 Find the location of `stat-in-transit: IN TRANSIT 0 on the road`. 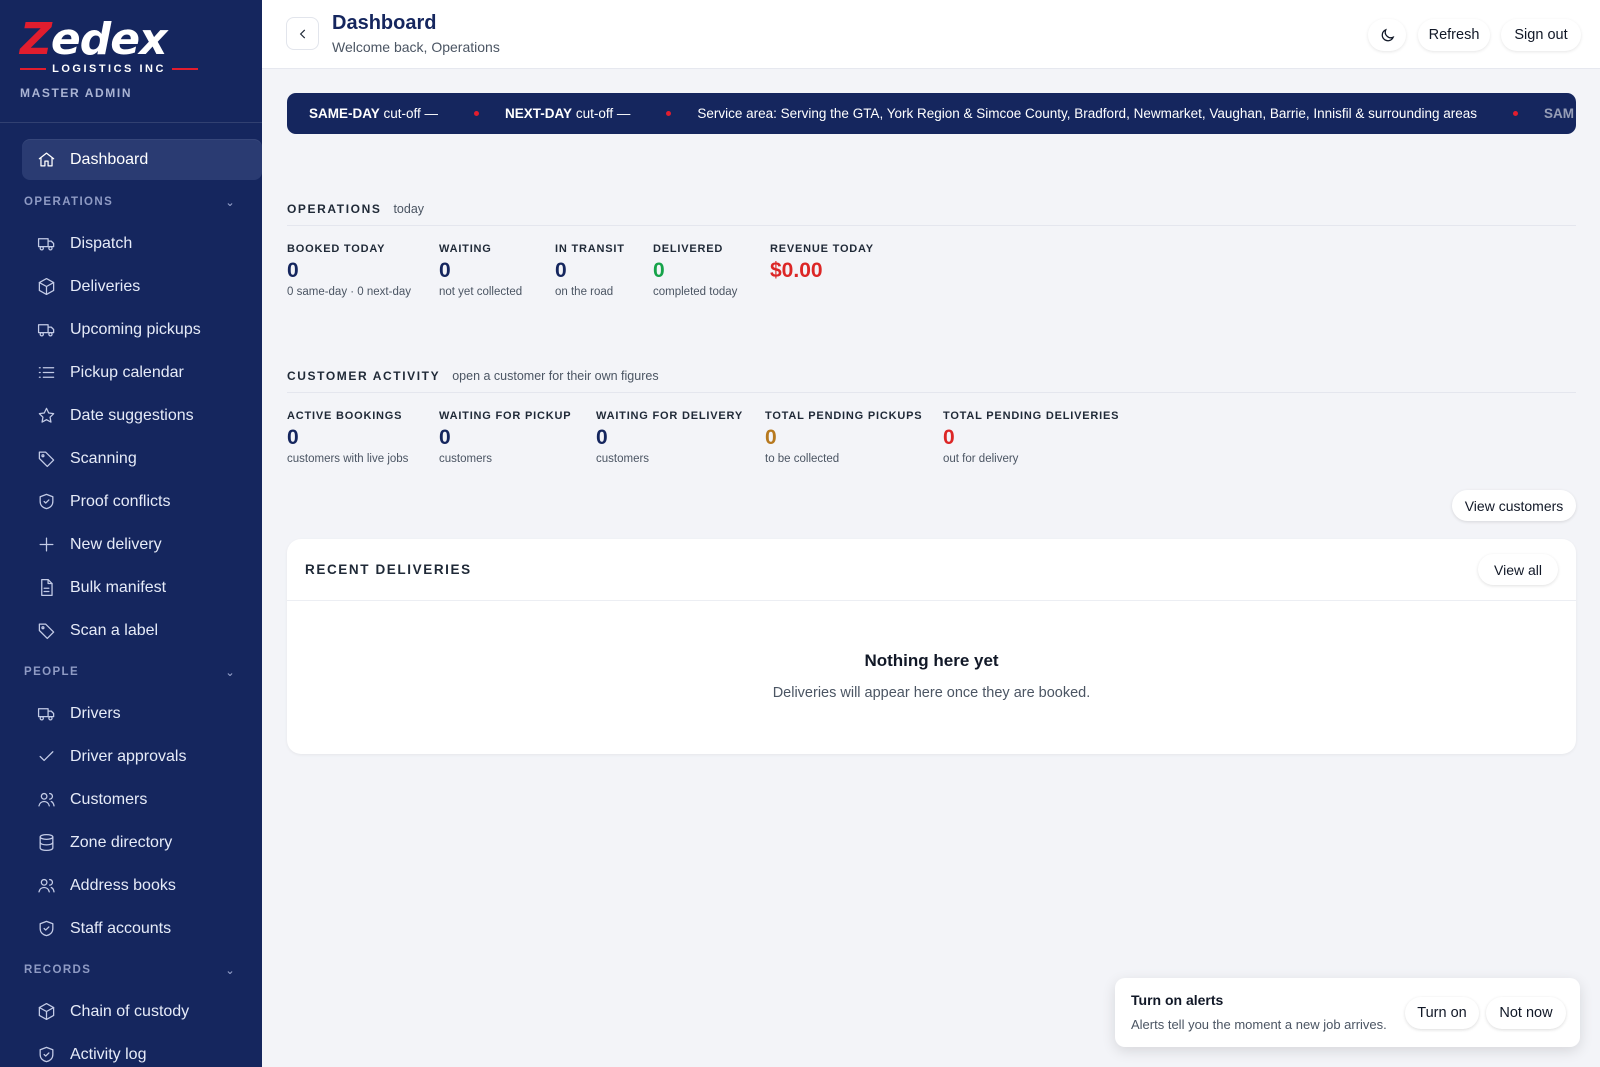

stat-in-transit: IN TRANSIT 0 on the road is located at coordinates (590, 270).